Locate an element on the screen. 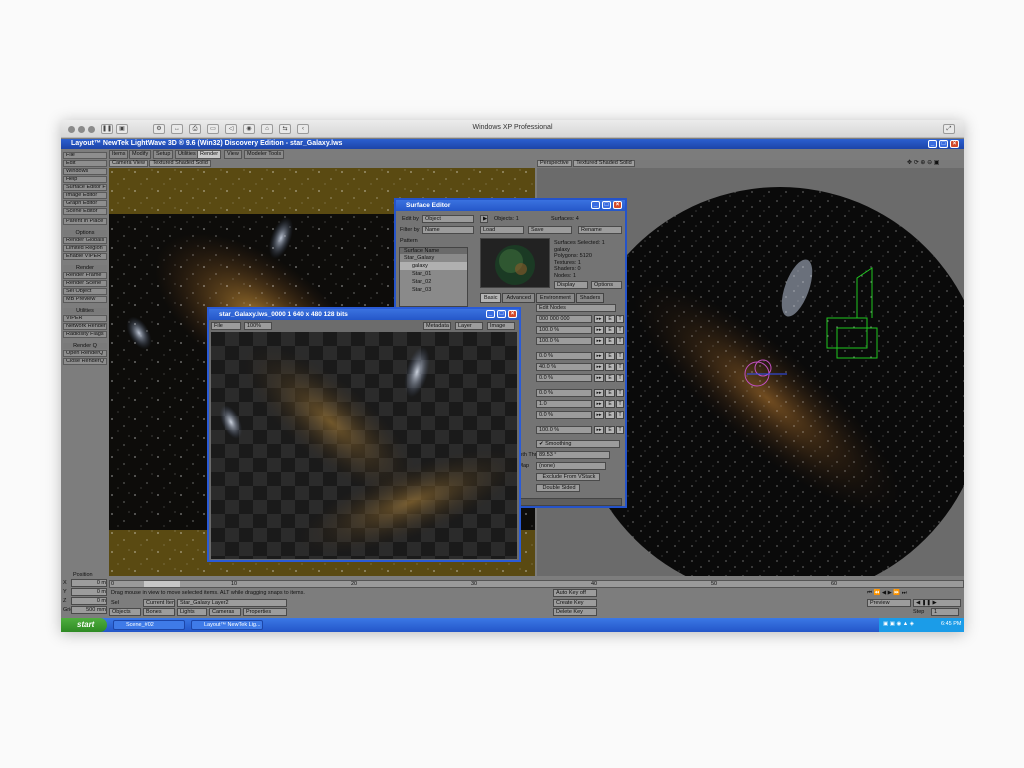  collapse-arrow: ▶ is located at coordinates (484, 219).